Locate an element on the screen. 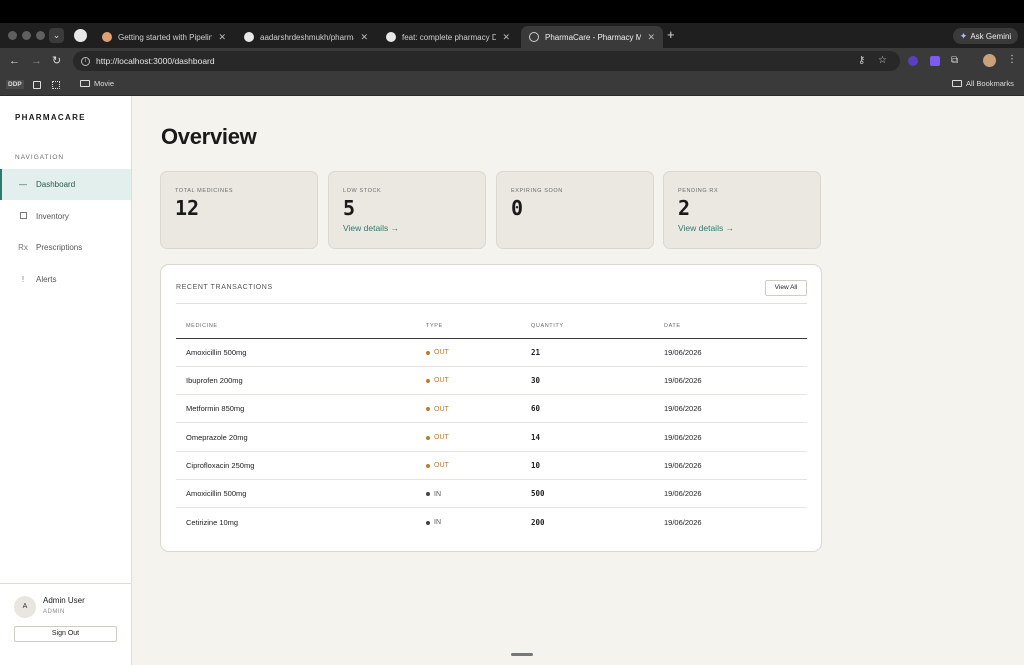 This screenshot has width=1024, height=665. sidebar-item-label: Dashboard is located at coordinates (56, 184).